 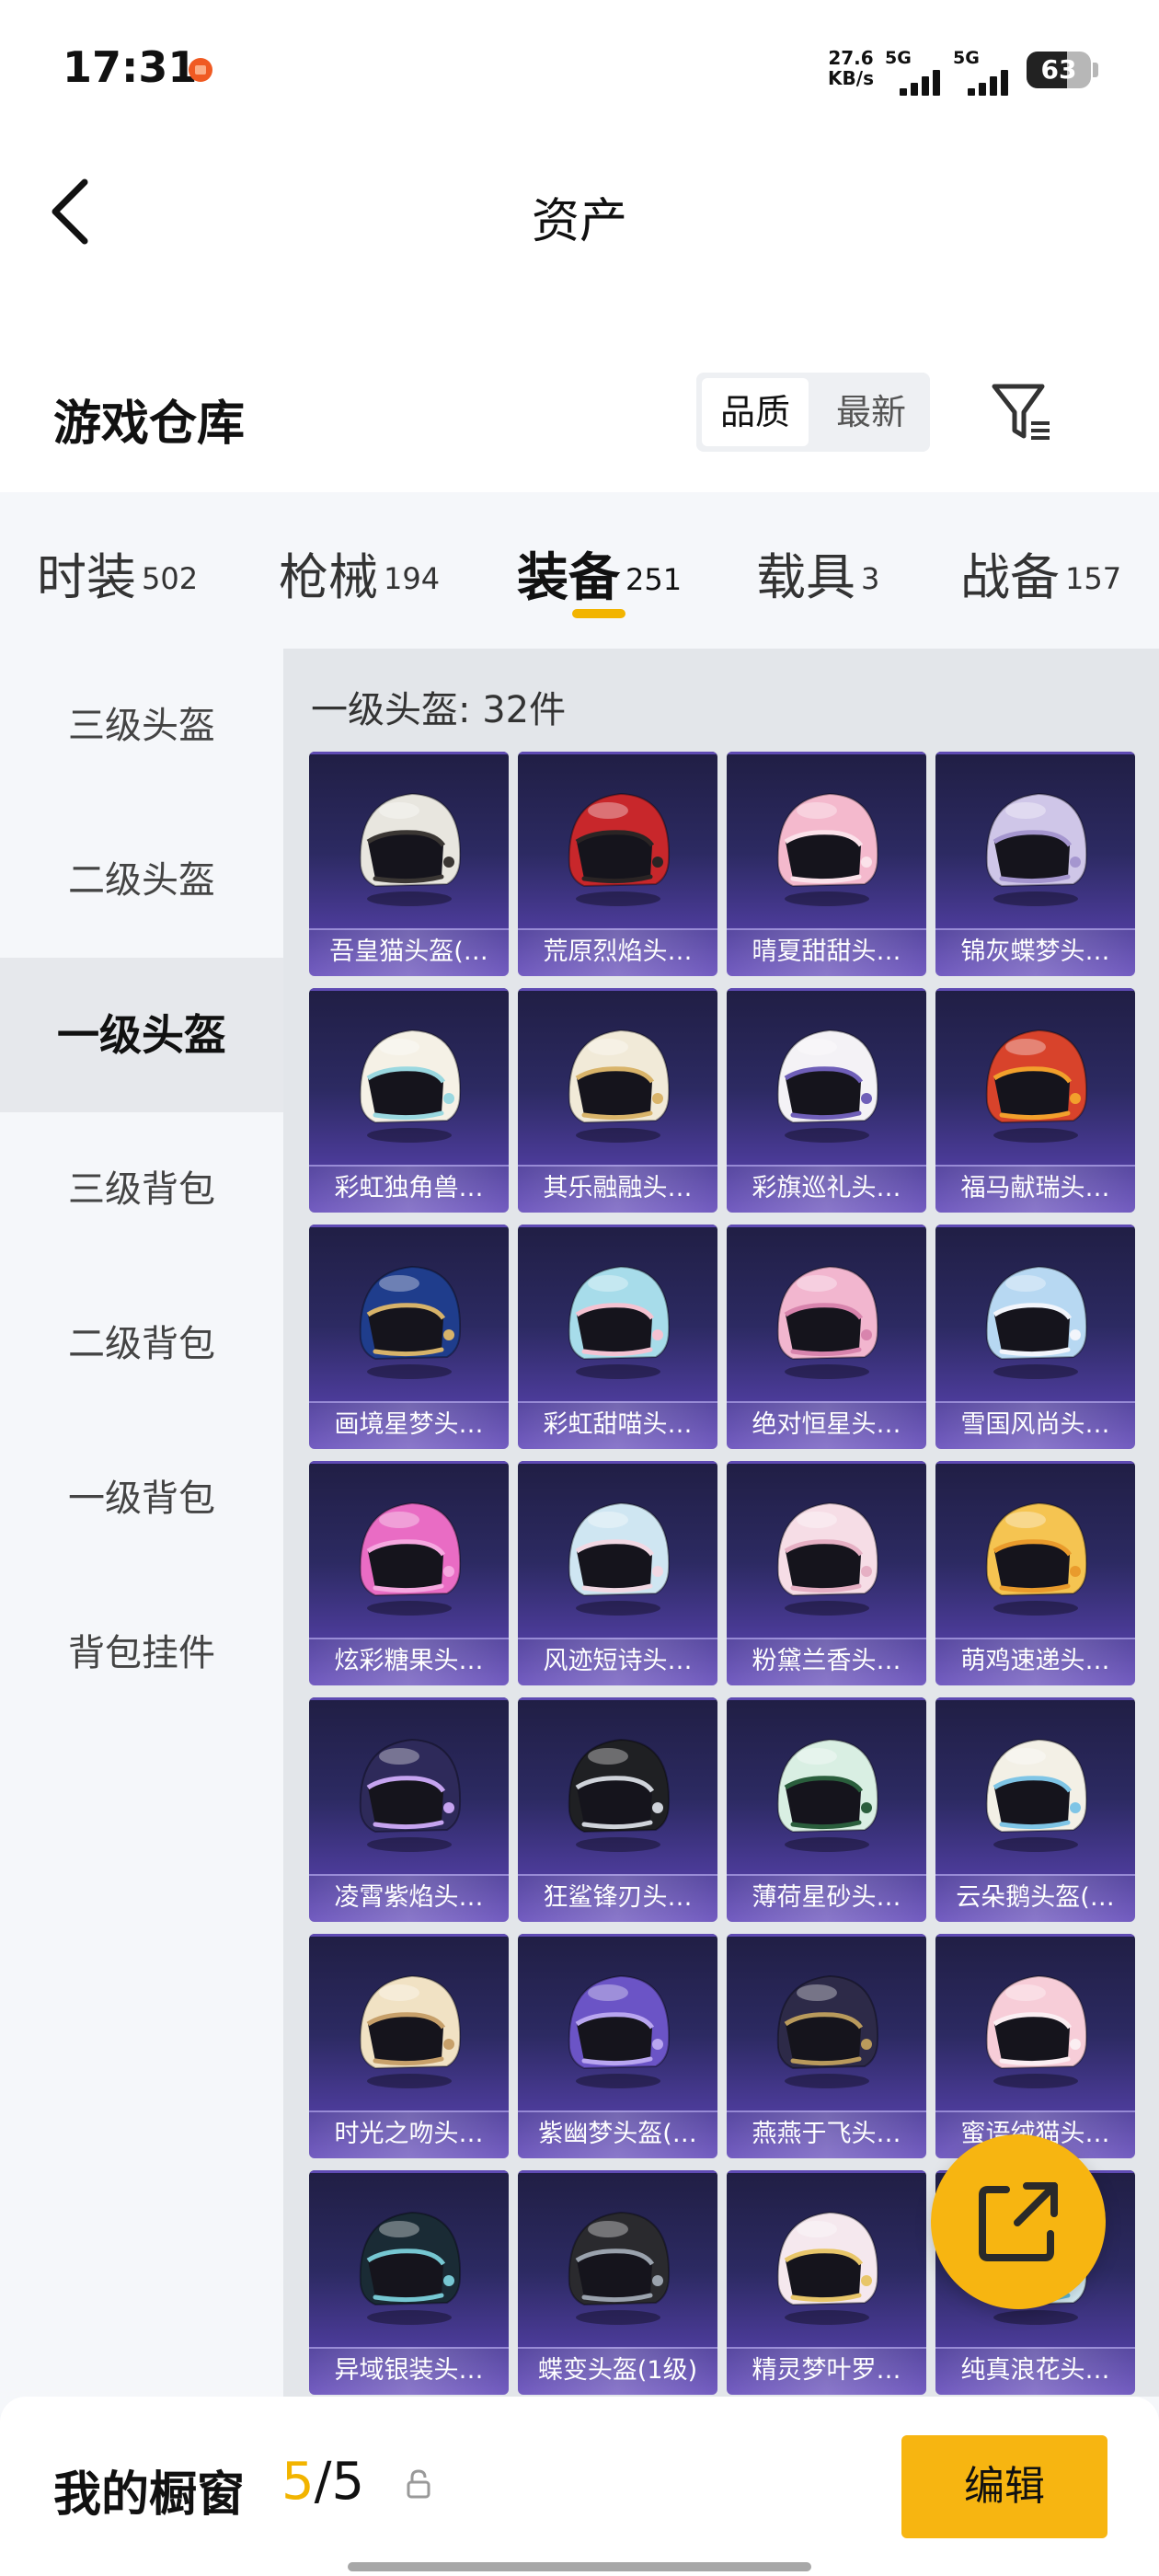 What do you see at coordinates (813, 412) in the screenshot?
I see `sort-toggle: 品质 最新` at bounding box center [813, 412].